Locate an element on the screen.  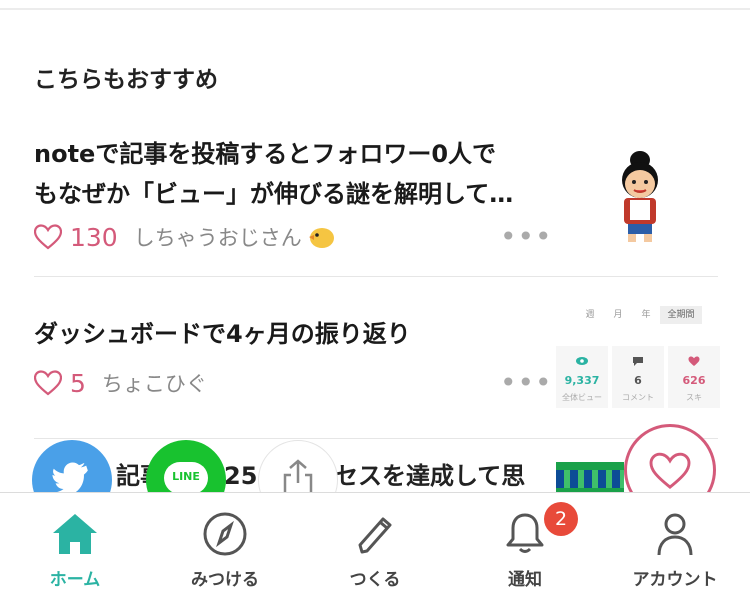
notification-badge: 2 is located at coordinates (561, 519).